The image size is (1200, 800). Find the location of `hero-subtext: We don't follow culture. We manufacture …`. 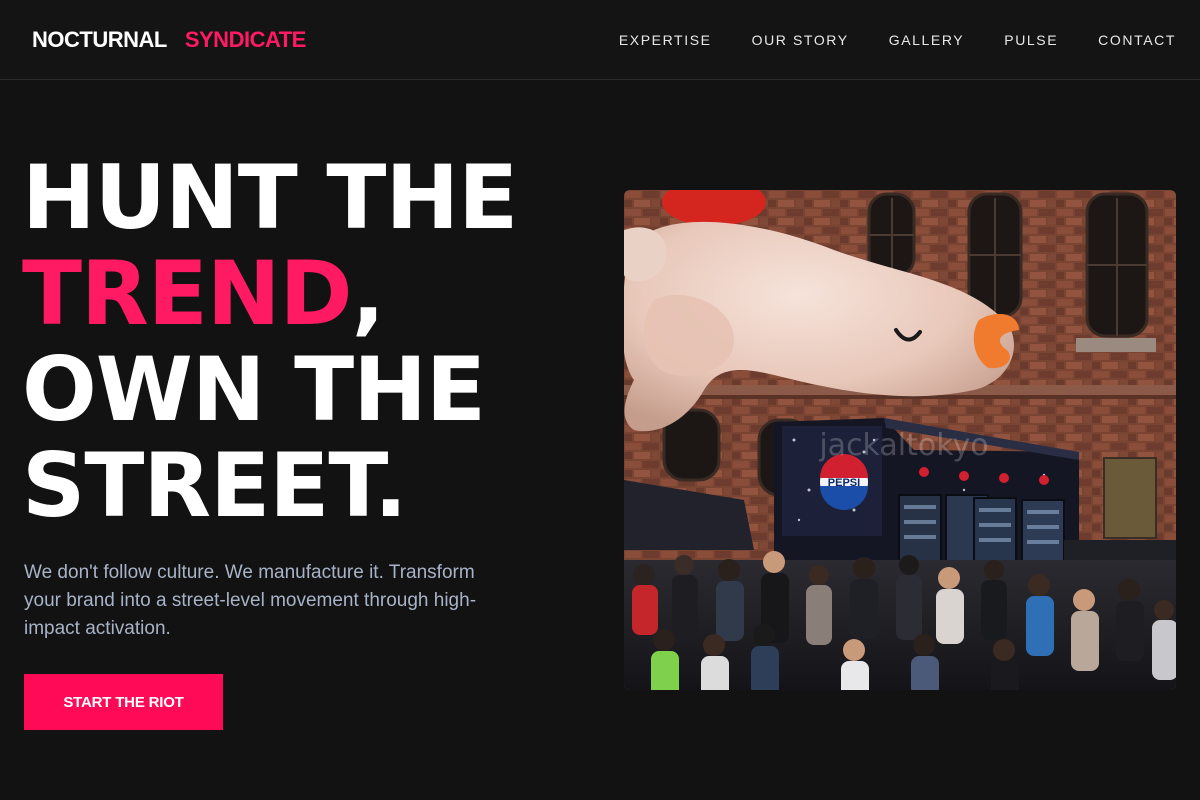

hero-subtext: We don't follow culture. We manufacture … is located at coordinates (250, 600).